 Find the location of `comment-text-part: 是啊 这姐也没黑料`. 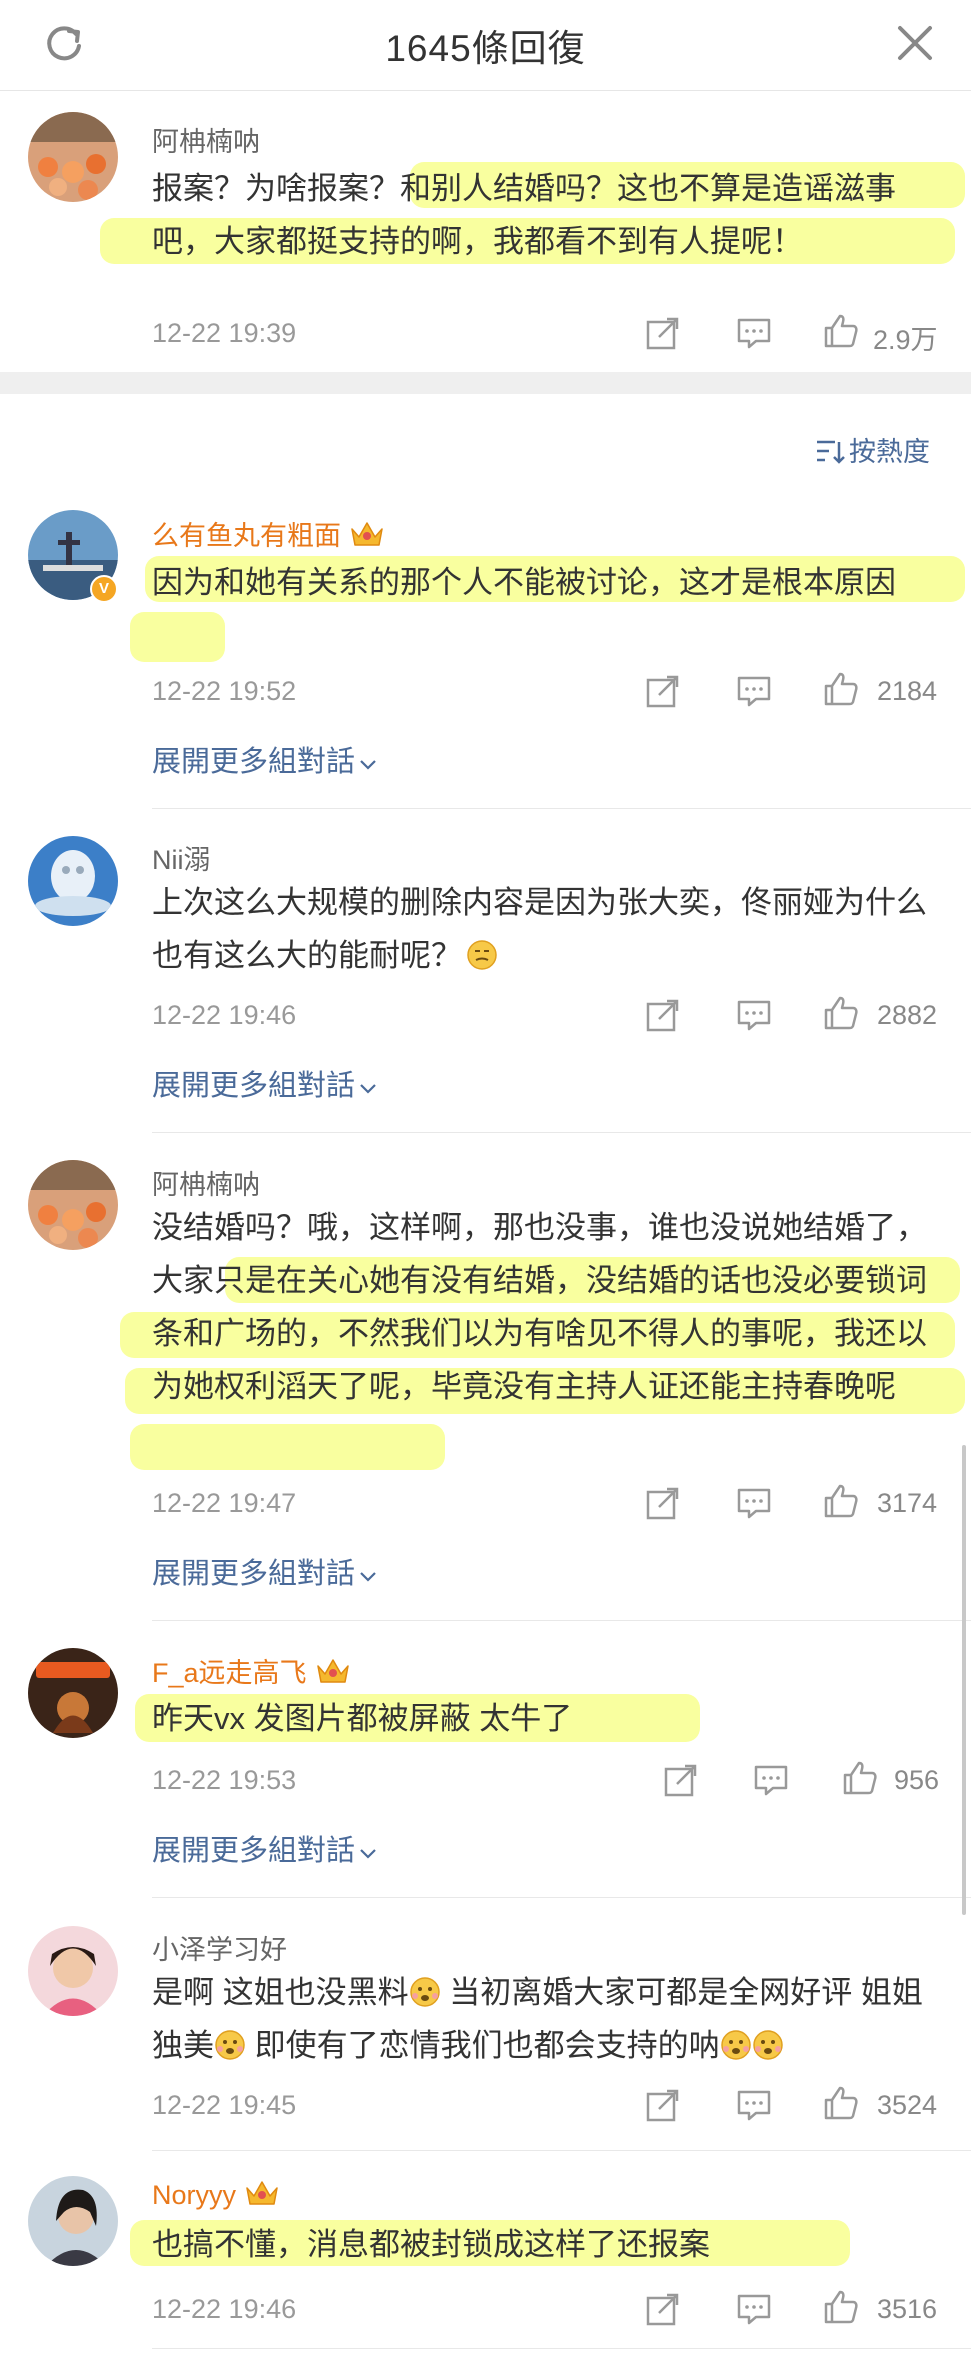

comment-text-part: 是啊 这姐也没黑料 is located at coordinates (280, 1992).